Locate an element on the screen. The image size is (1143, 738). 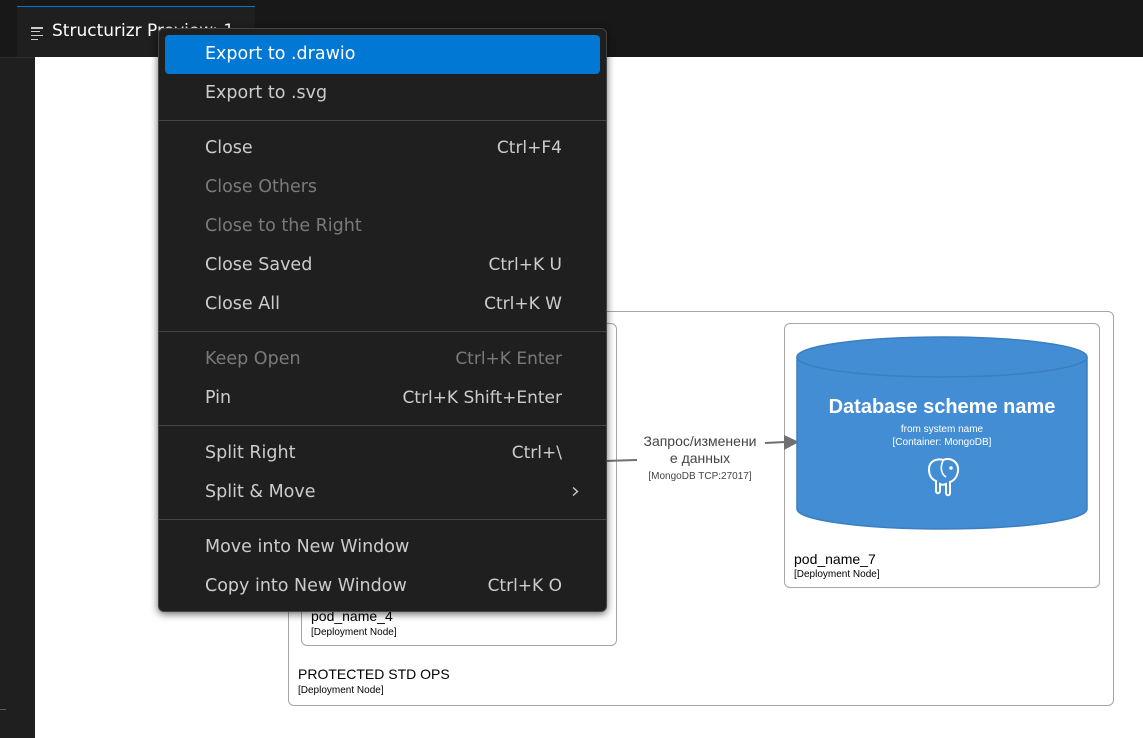
relationship-label-line-2: е данных is located at coordinates (700, 458).